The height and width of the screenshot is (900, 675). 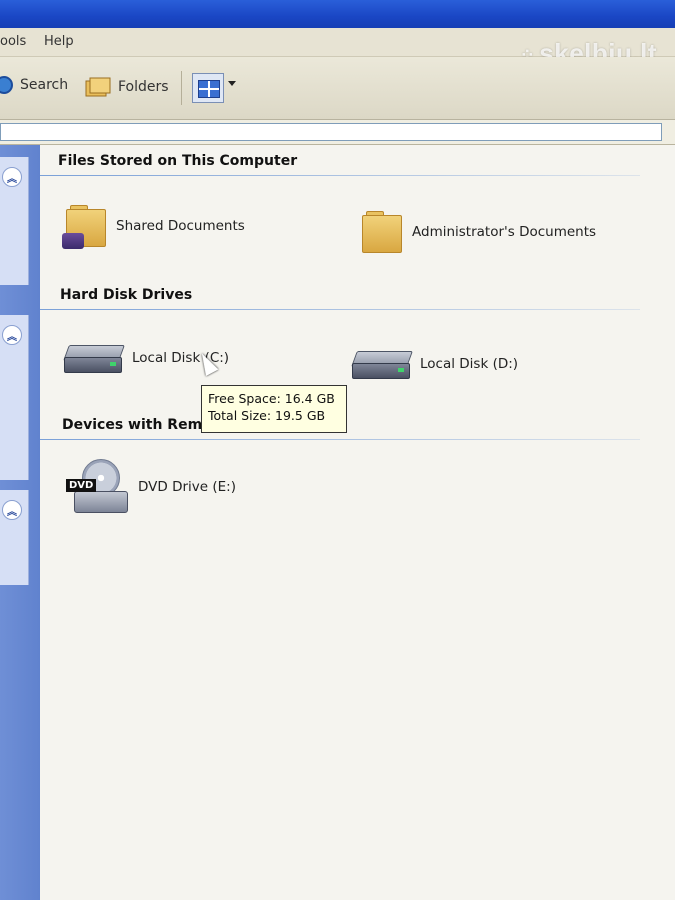 I want to click on toolbar: Search Folders, so click(x=337, y=88).